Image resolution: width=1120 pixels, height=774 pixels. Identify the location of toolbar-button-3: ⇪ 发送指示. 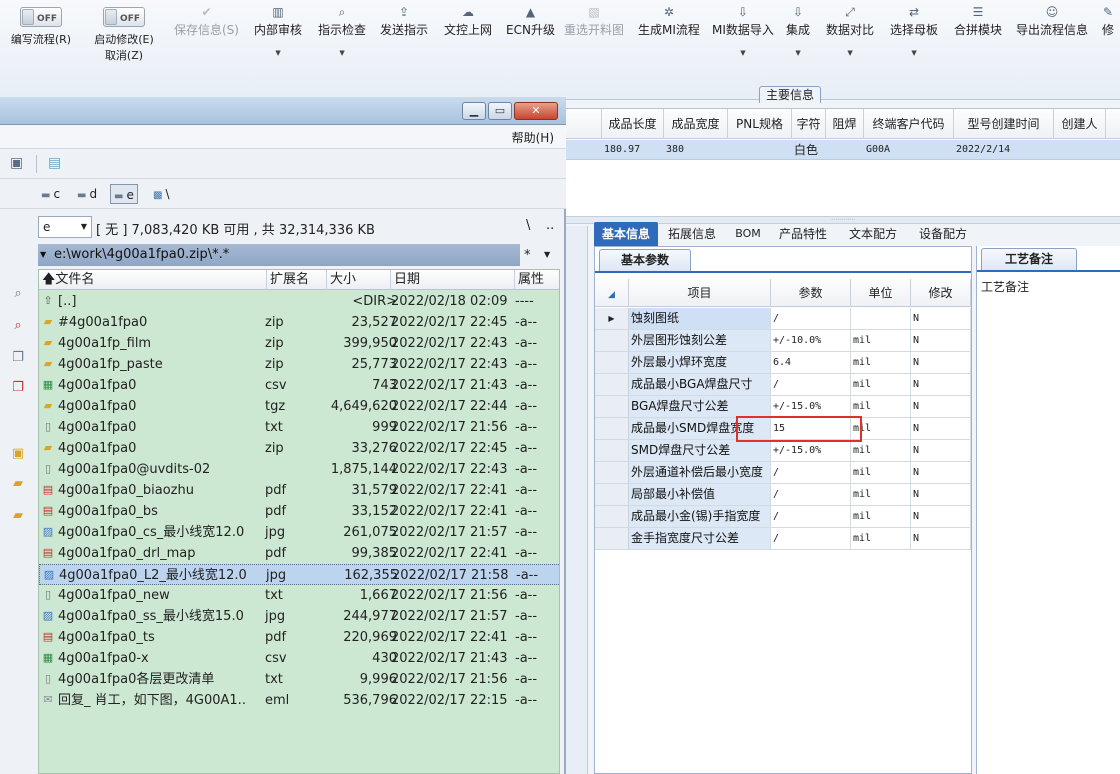
(404, 34).